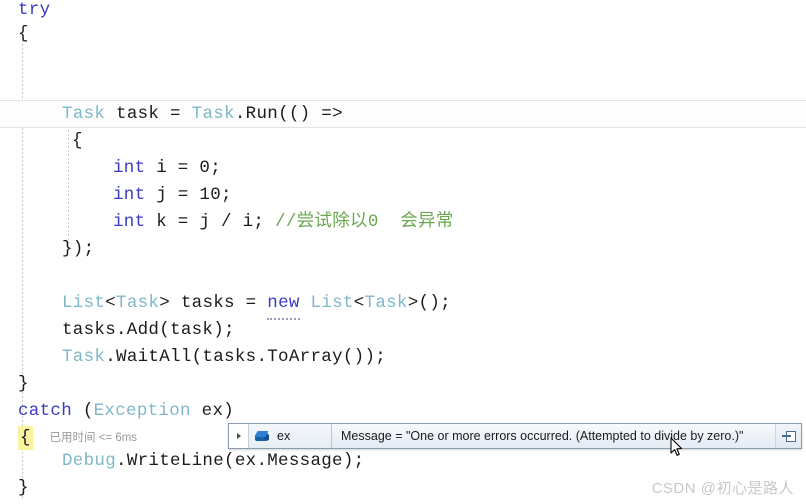 The height and width of the screenshot is (504, 806). Describe the element at coordinates (23, 488) in the screenshot. I see `line-close-brace-catch-token-0: }` at that location.